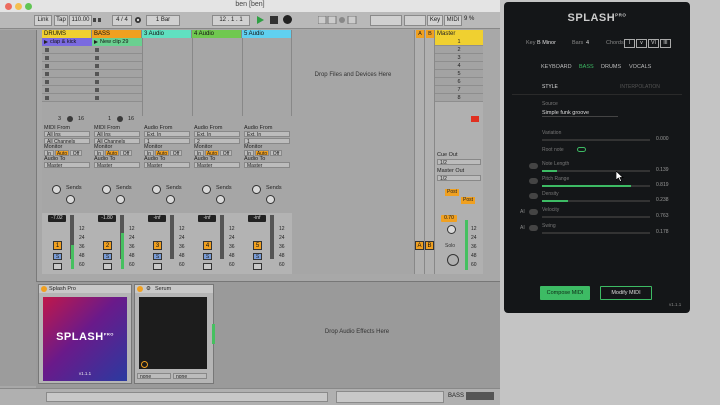  I want to click on swing-toggle, so click(533, 228).